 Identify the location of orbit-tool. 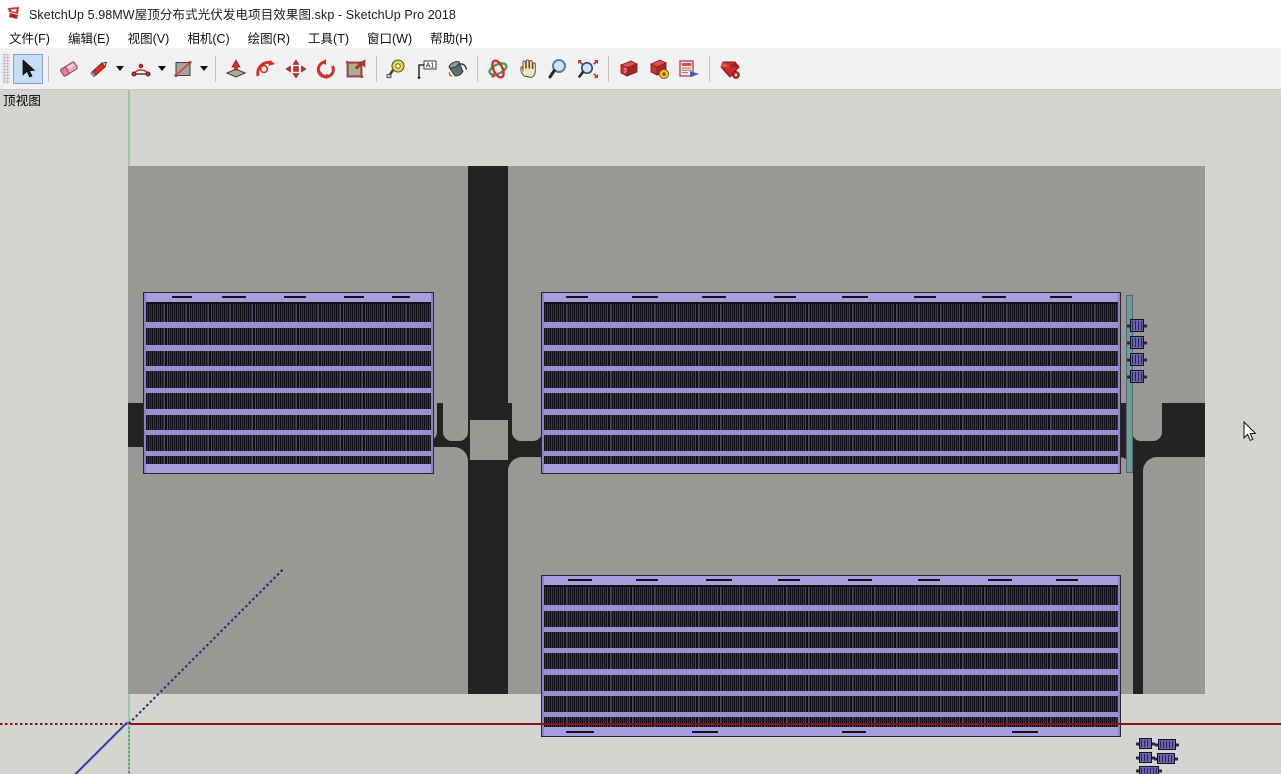
(498, 69).